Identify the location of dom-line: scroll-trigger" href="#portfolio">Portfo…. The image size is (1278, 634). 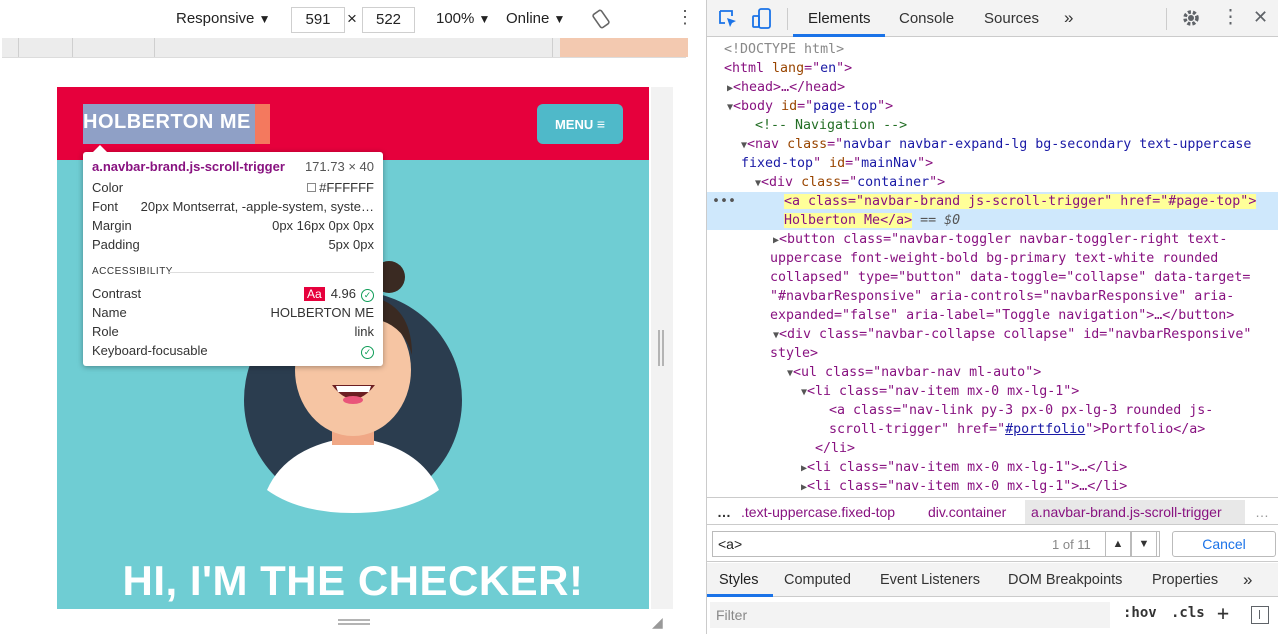
(1017, 429).